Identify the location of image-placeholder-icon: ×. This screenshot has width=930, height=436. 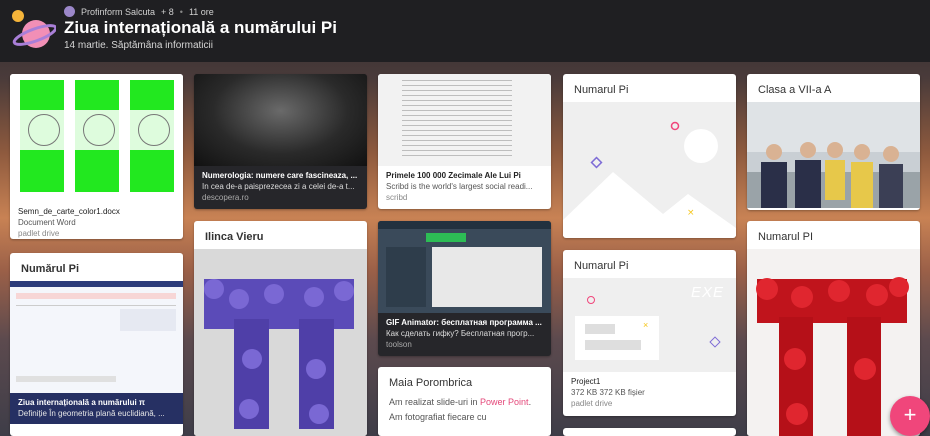
(649, 169).